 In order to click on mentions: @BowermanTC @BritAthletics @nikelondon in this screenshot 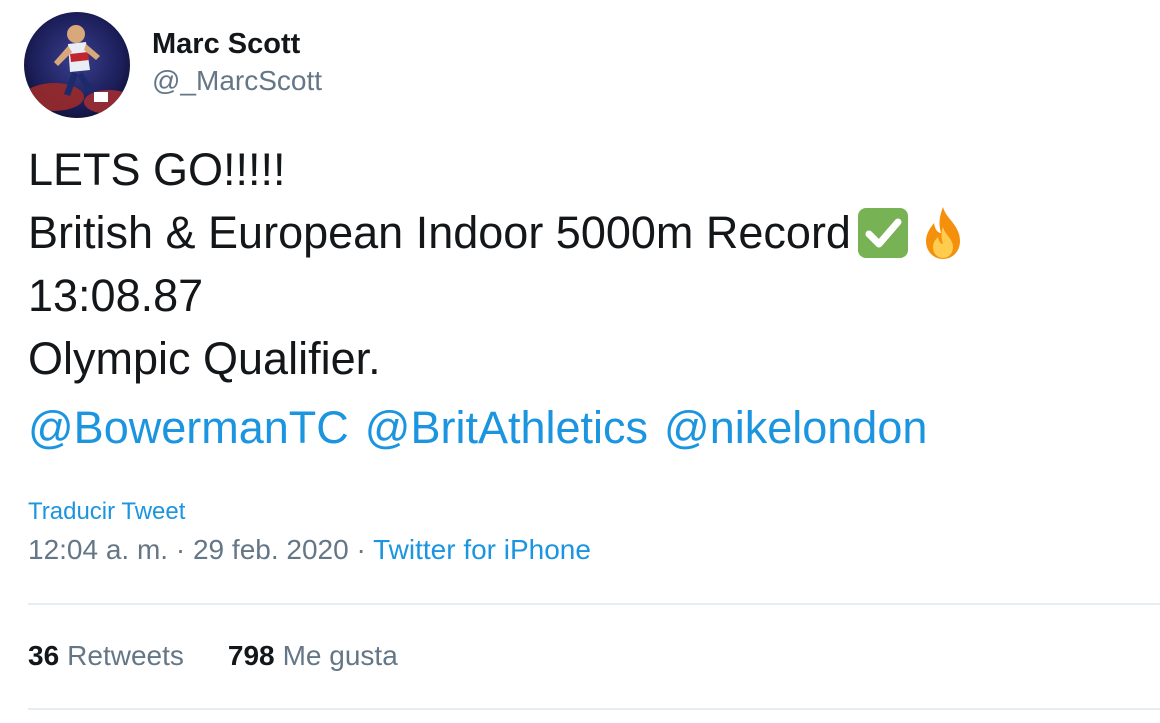, I will do `click(499, 427)`.